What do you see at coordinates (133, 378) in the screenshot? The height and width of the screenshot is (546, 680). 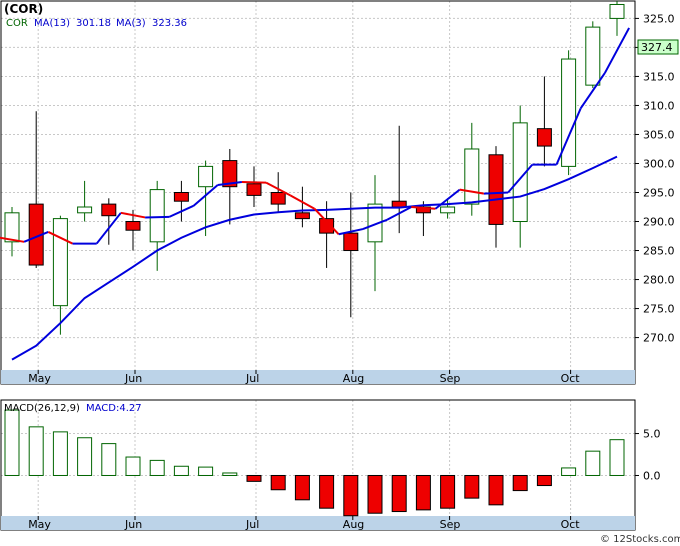 I see `price-x-tick-label: Jun` at bounding box center [133, 378].